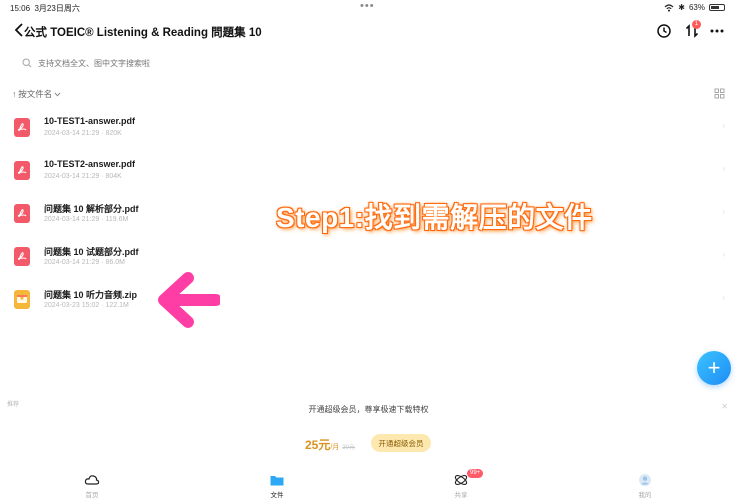 The height and width of the screenshot is (500, 737). I want to click on file-name: 问题集 10 解析部分.pdf, so click(91, 209).